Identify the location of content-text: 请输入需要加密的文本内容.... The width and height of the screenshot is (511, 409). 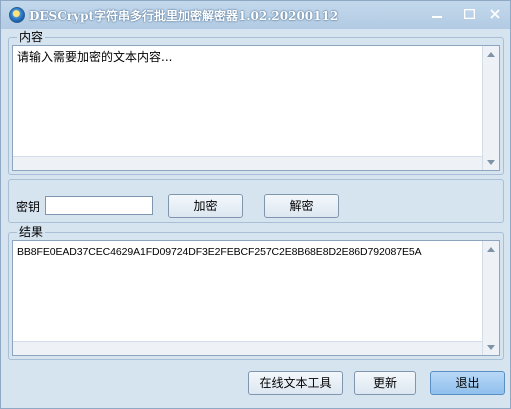
(95, 57).